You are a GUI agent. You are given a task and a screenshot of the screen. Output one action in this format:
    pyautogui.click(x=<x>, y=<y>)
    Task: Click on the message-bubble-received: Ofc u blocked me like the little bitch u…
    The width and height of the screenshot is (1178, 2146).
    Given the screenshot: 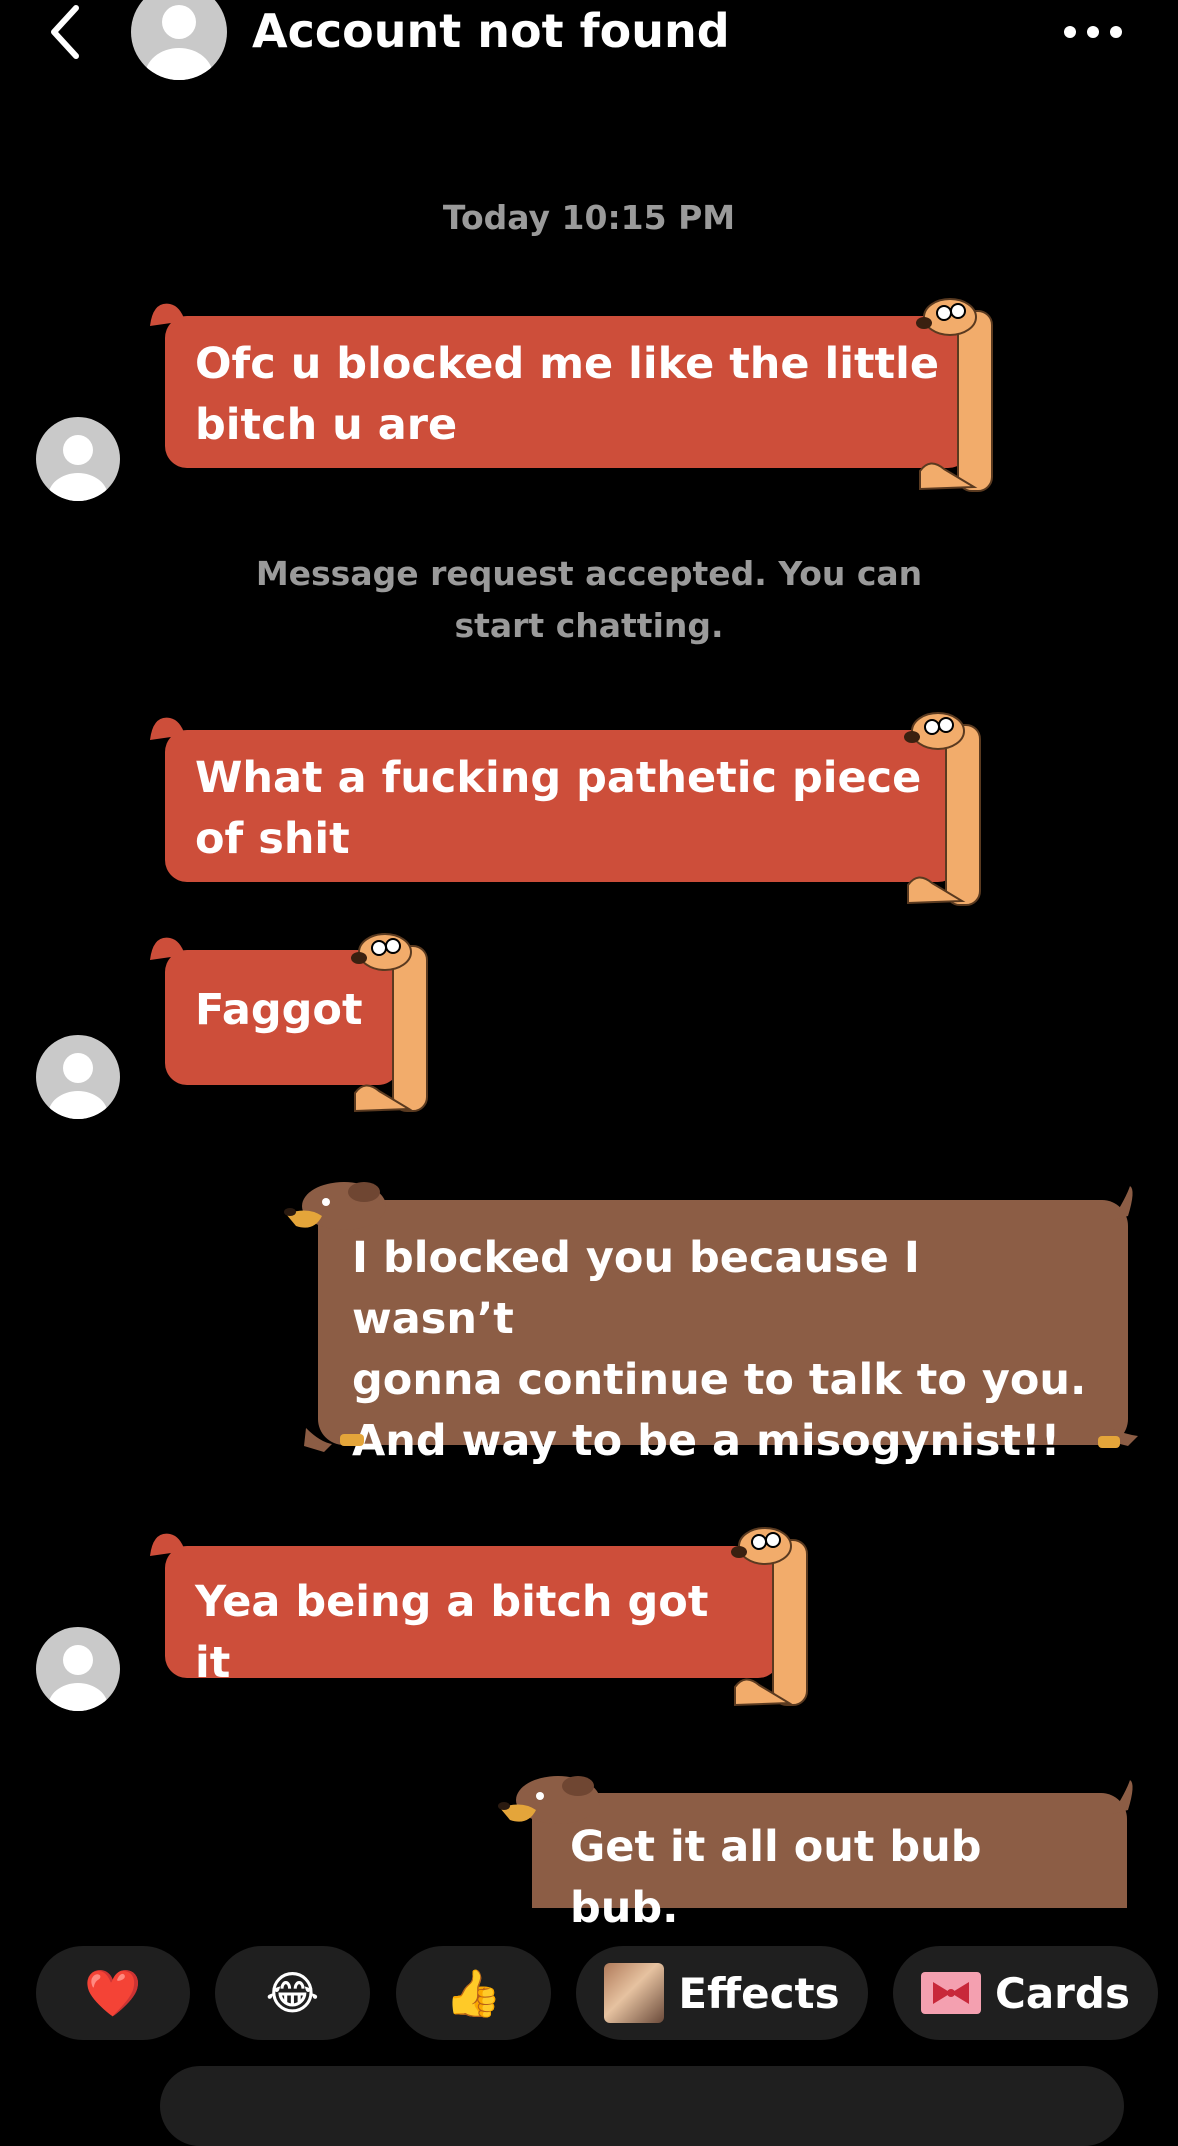 What is the action you would take?
    pyautogui.click(x=567, y=392)
    